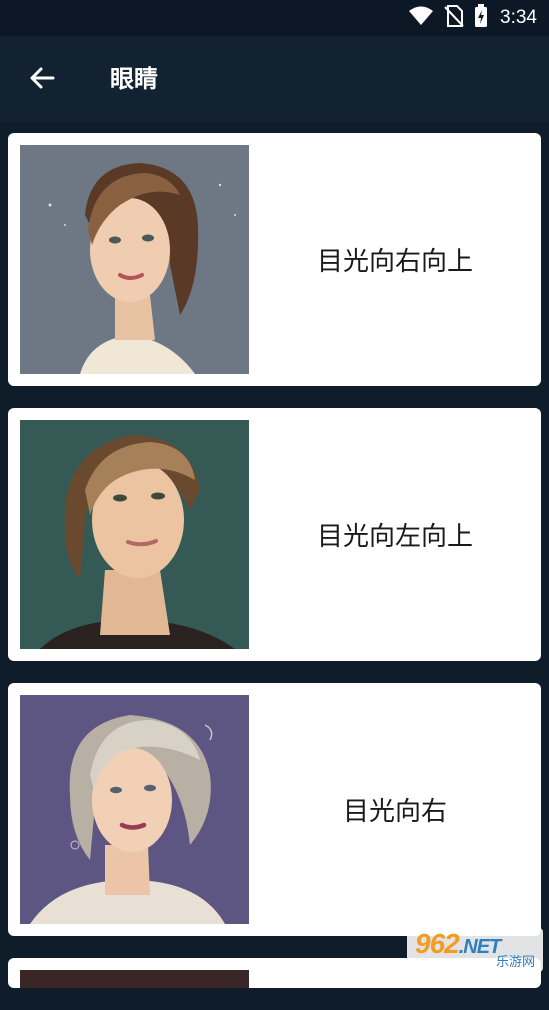 This screenshot has height=1010, width=549. Describe the element at coordinates (394, 537) in the screenshot. I see `item-label: 目光向左向上` at that location.